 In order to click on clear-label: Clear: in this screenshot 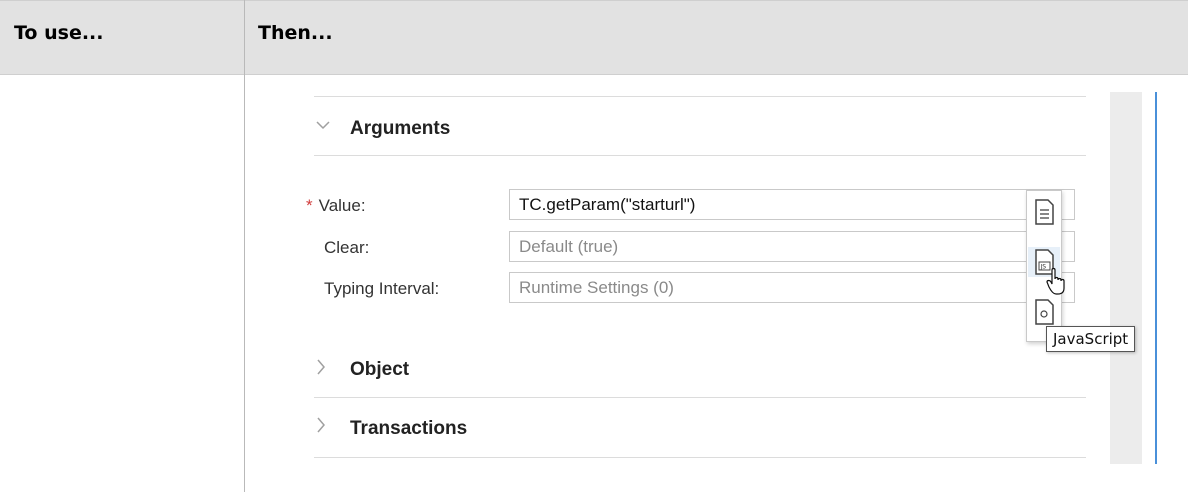, I will do `click(347, 247)`.